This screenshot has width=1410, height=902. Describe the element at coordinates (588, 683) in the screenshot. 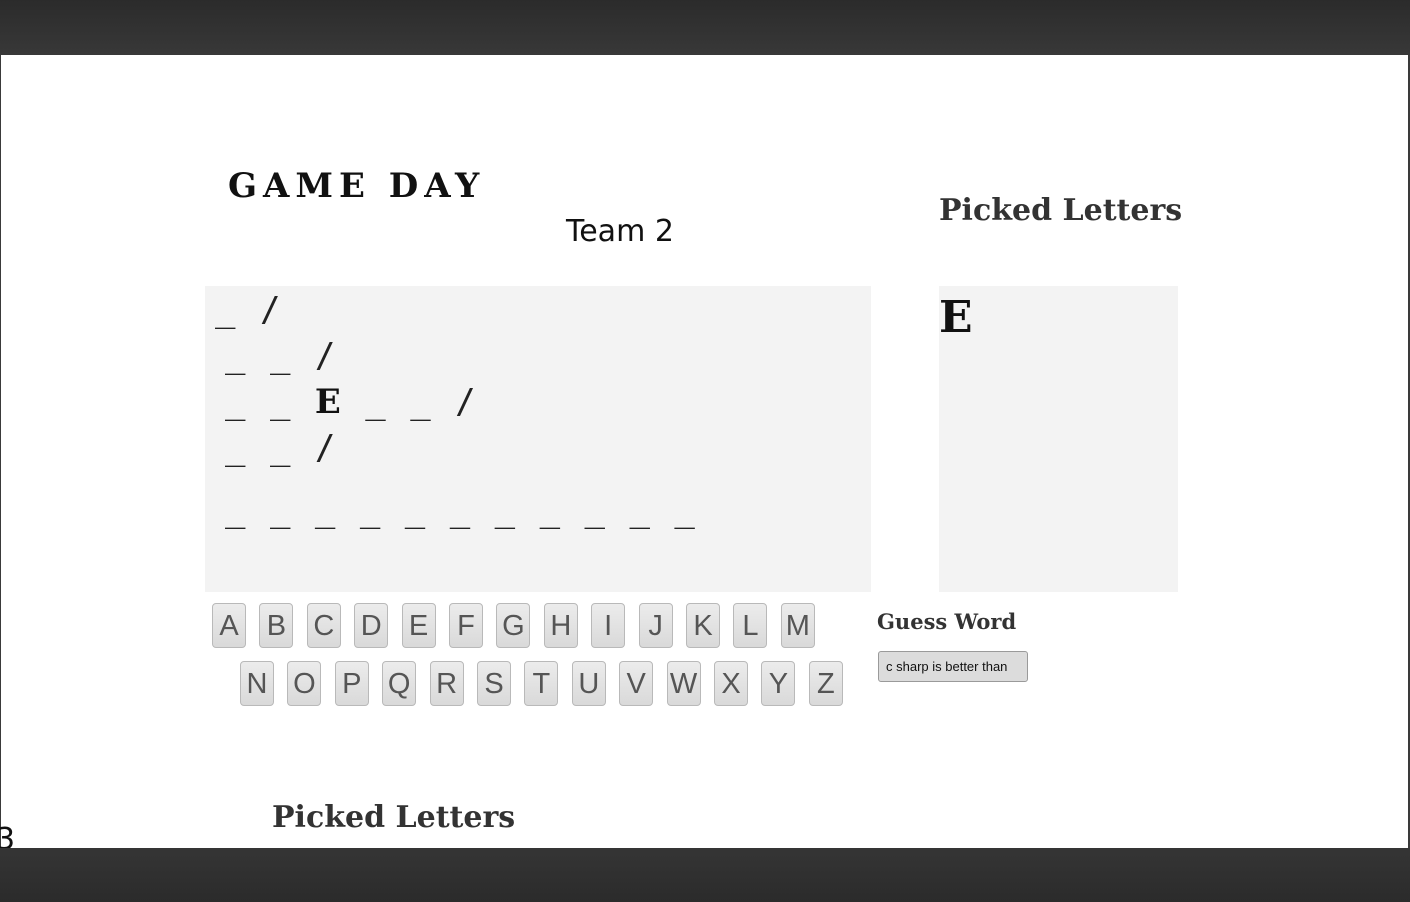

I see `key-u: U` at that location.